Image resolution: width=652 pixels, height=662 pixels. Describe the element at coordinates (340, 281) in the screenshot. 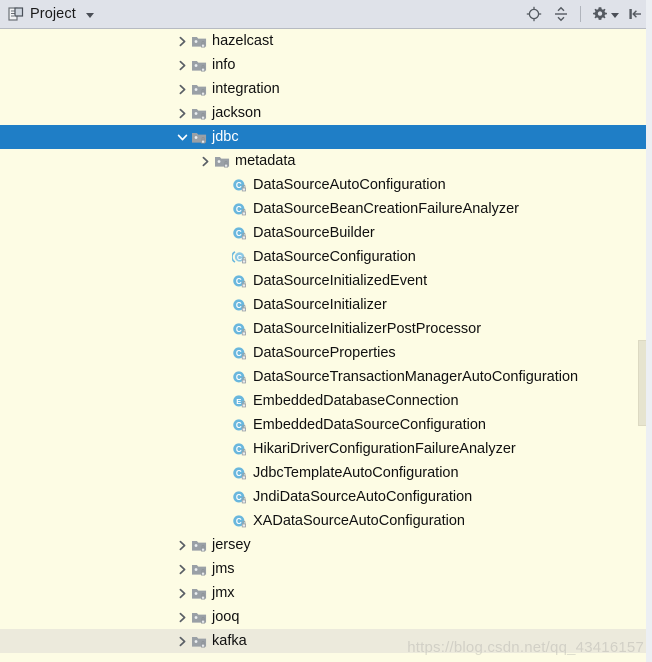

I see `tree-row-label: DataSourceInitializedEvent` at that location.